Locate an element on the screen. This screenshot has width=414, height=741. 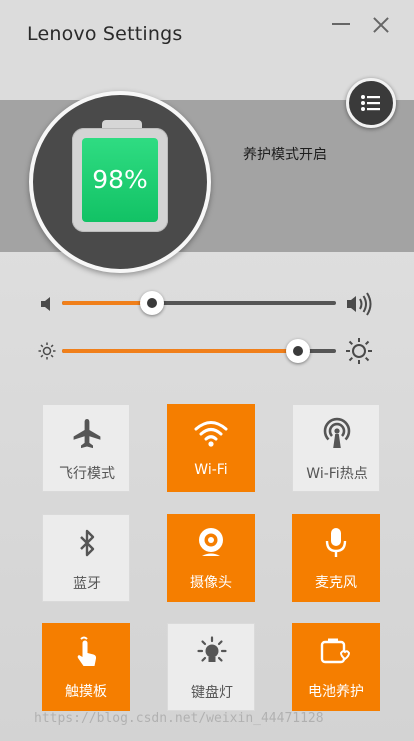
tile-keyboard-light-label: 键盘灯 is located at coordinates (212, 693).